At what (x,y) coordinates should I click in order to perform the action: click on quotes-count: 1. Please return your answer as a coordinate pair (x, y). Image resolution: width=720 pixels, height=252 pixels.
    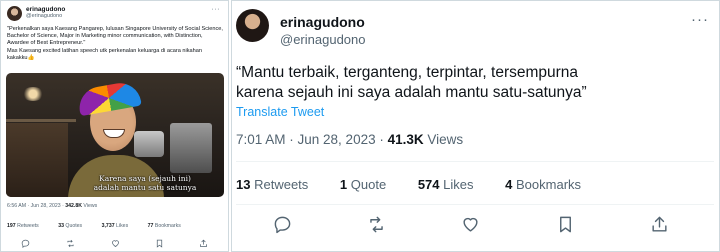
    Looking at the image, I should click on (343, 184).